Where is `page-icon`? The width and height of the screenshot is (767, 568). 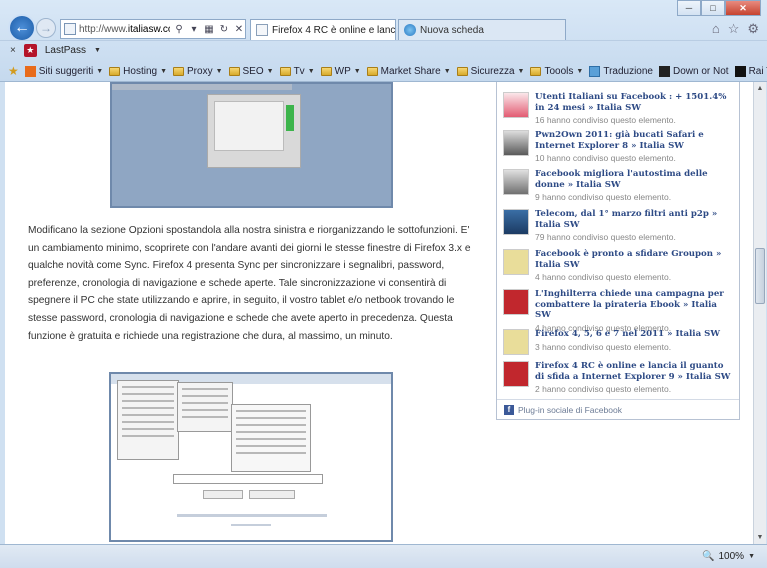 page-icon is located at coordinates (70, 29).